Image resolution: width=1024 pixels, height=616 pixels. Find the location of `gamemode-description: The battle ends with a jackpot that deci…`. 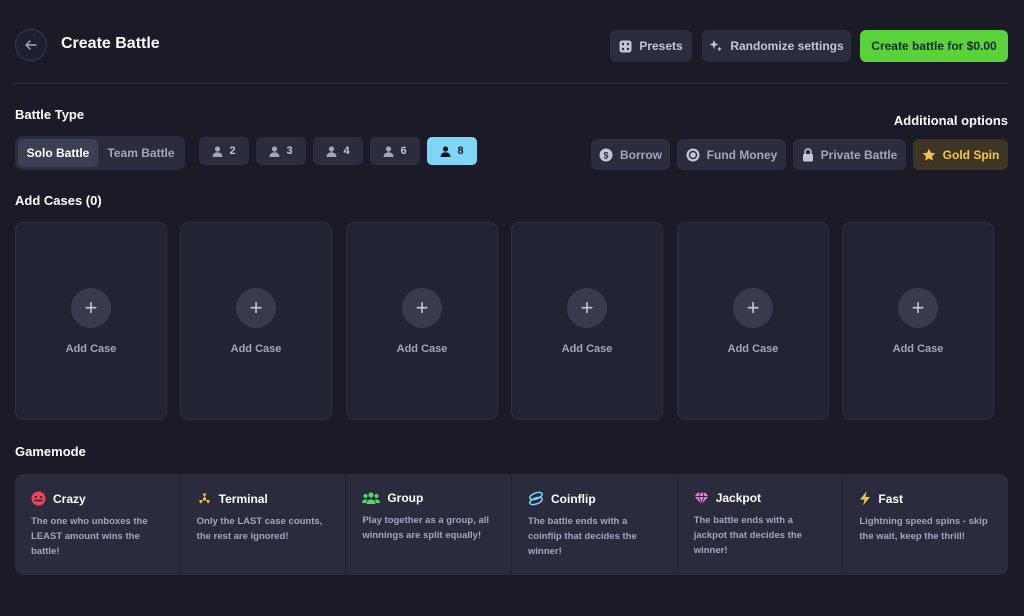

gamemode-description: The battle ends with a jackpot that deci… is located at coordinates (747, 535).